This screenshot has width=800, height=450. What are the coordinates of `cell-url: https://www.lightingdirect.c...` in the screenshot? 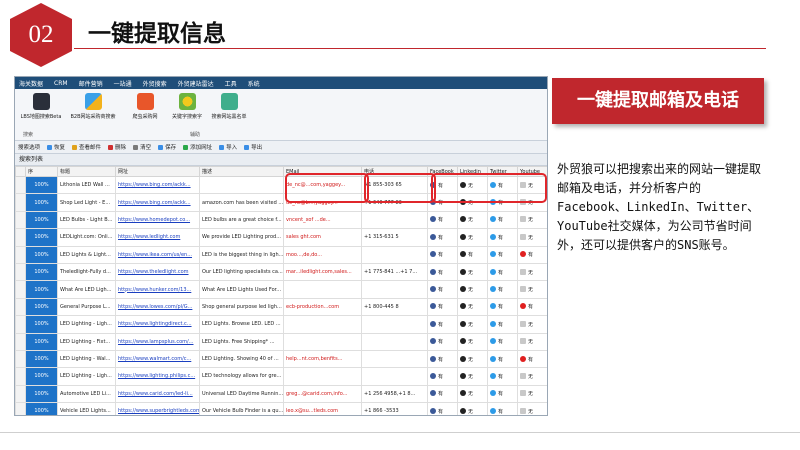 It's located at (157, 324).